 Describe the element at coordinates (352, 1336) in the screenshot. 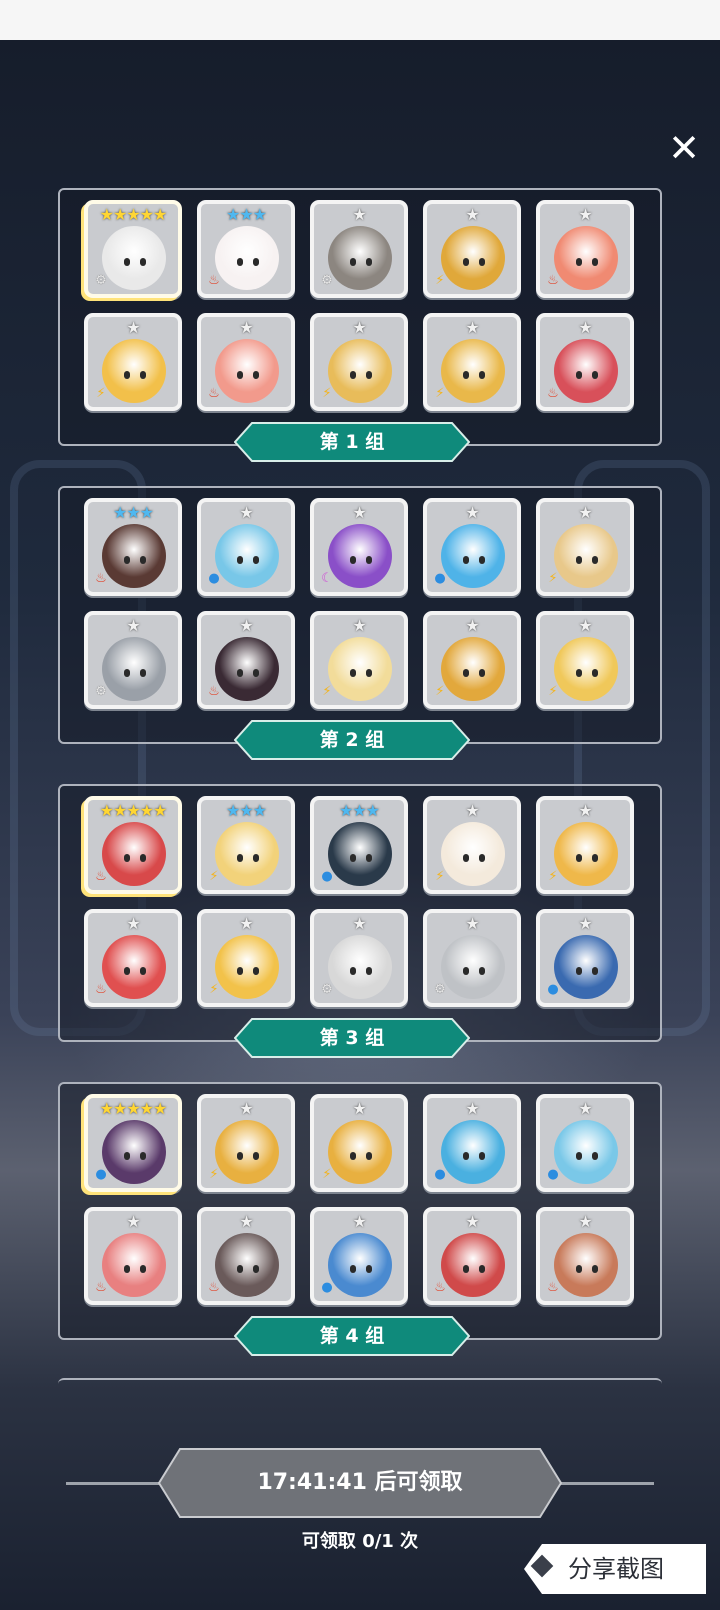

I see `group-ribbon: 第 4 组` at that location.